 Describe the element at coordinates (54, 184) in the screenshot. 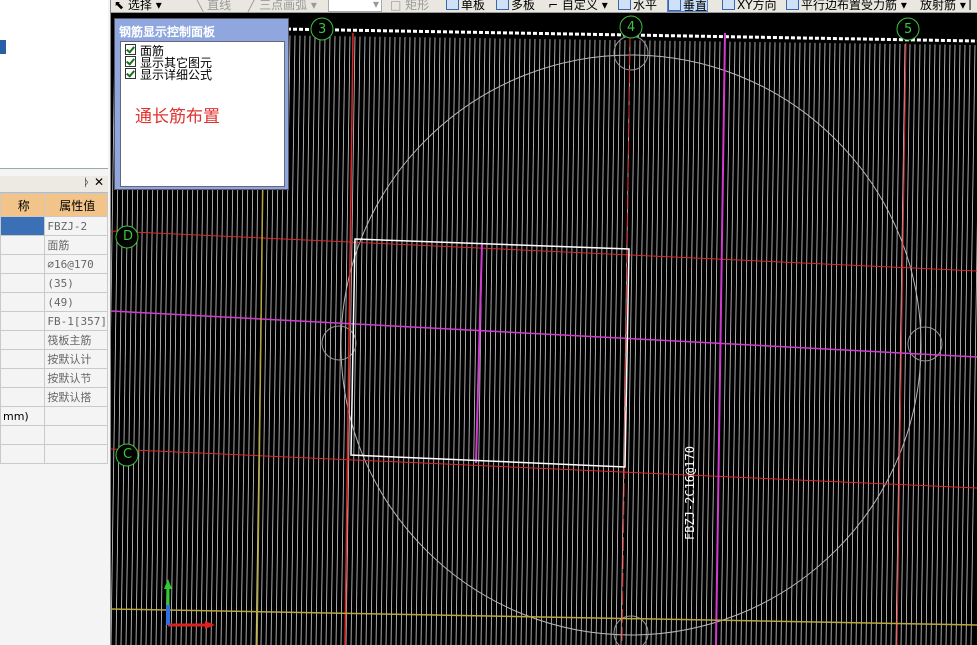

I see `property-panel-titlebar: ᚦ ✕` at that location.